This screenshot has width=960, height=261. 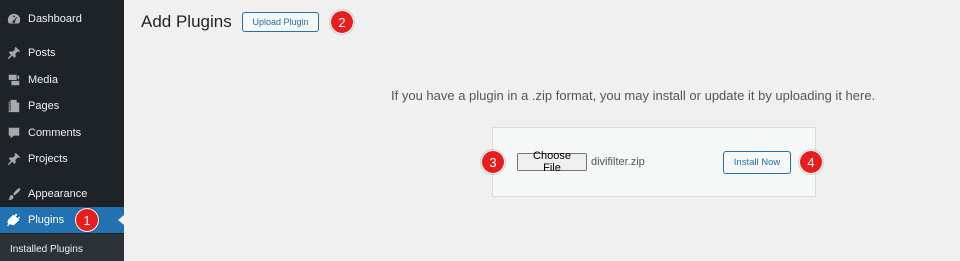 What do you see at coordinates (42, 53) in the screenshot?
I see `sidebar-item-label: Posts` at bounding box center [42, 53].